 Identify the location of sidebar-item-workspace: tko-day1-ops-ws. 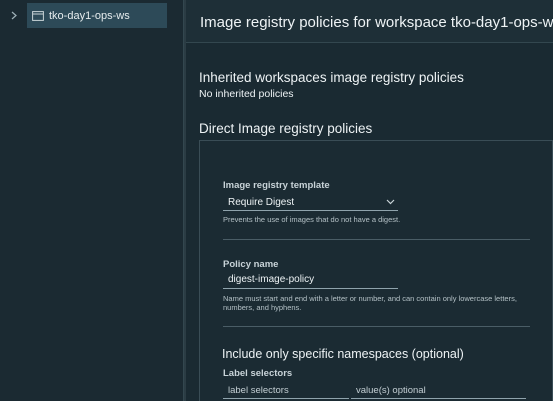
(97, 15).